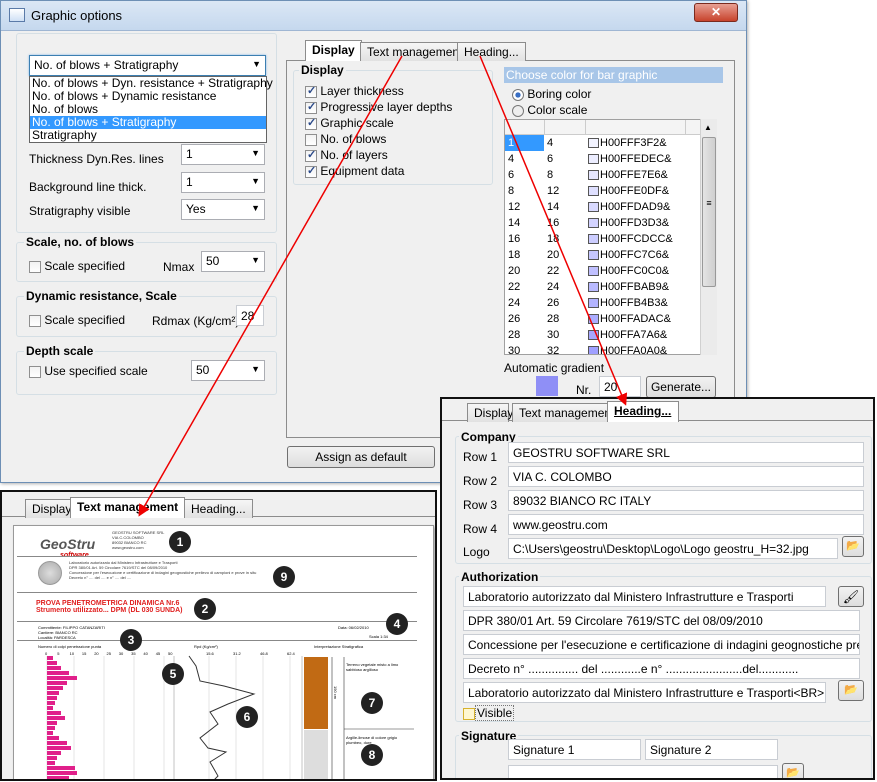  I want to click on color-code: H00FFF3F2&, so click(633, 143).